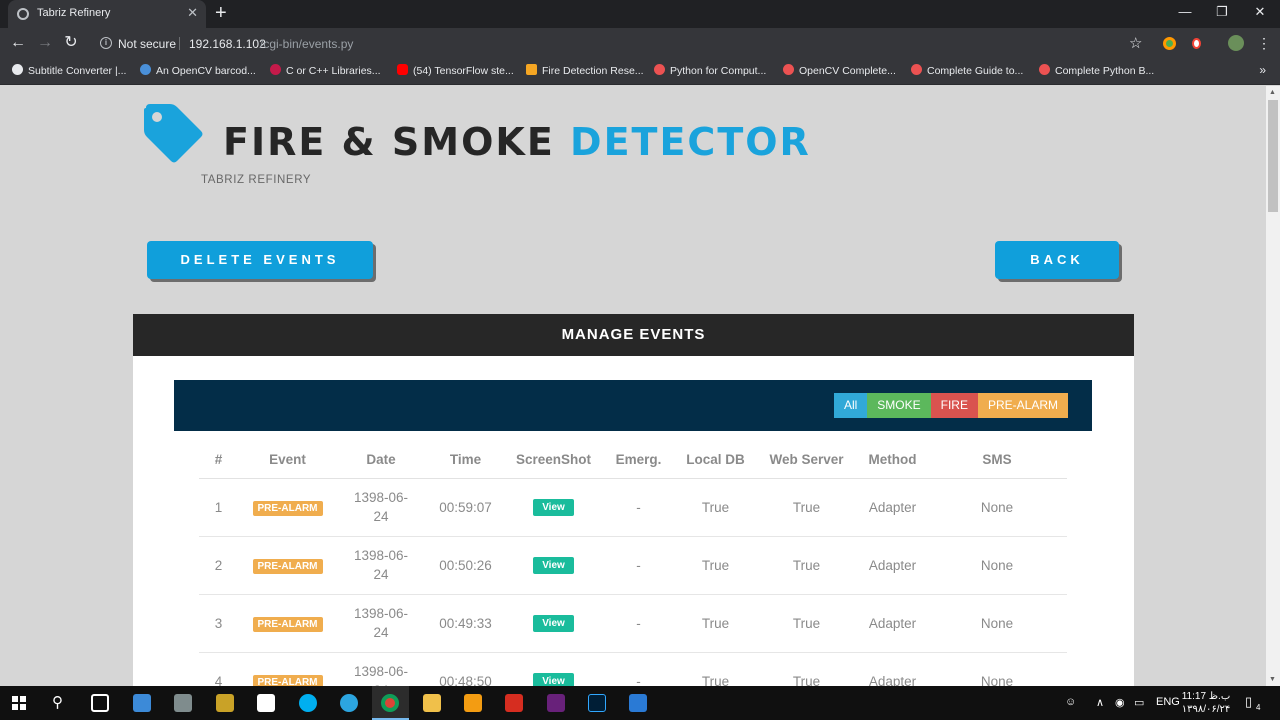 This screenshot has height=720, width=1280. Describe the element at coordinates (1262, 70) in the screenshot. I see `bookmarks-overflow-icon: »` at that location.